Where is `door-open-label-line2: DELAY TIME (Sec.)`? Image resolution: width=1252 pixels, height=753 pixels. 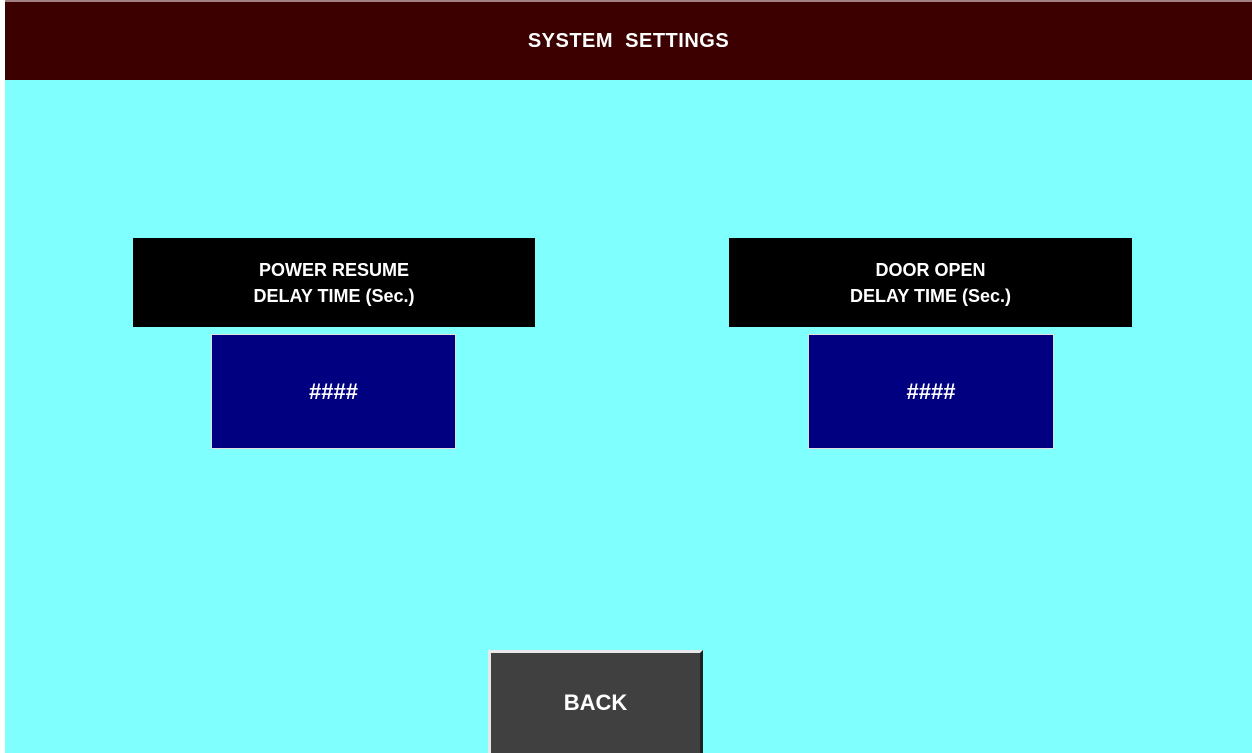
door-open-label-line2: DELAY TIME (Sec.) is located at coordinates (930, 295).